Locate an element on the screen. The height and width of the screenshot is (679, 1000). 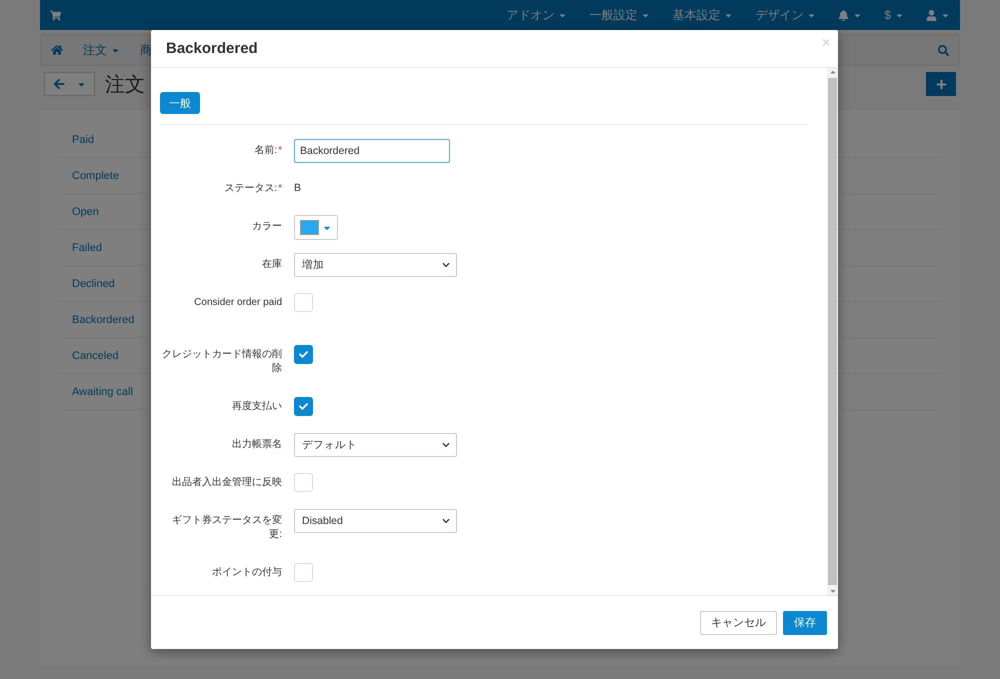
breadcrumb-menu: 商 is located at coordinates (146, 50).